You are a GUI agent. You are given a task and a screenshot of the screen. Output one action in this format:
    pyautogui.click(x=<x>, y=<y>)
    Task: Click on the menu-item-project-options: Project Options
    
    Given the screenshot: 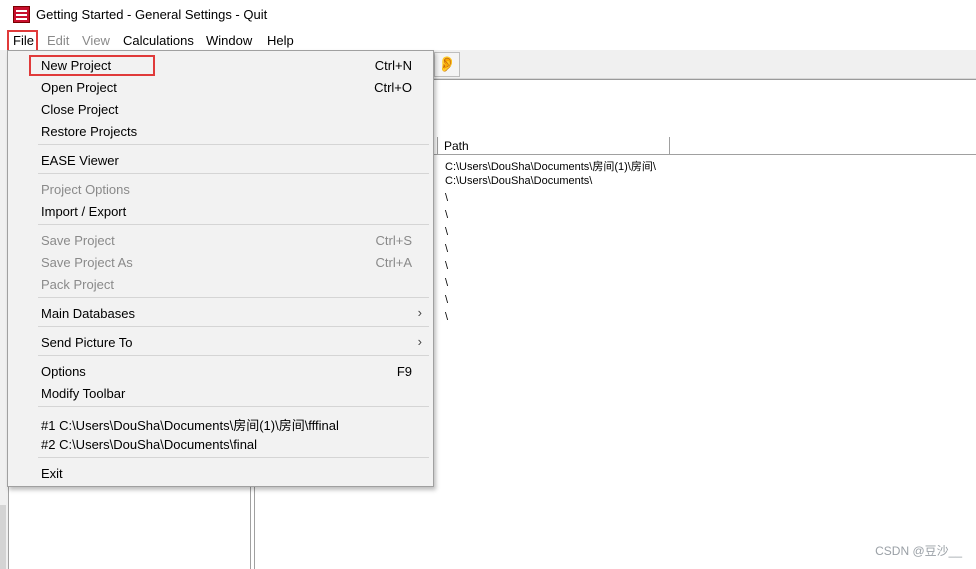 What is the action you would take?
    pyautogui.click(x=220, y=189)
    